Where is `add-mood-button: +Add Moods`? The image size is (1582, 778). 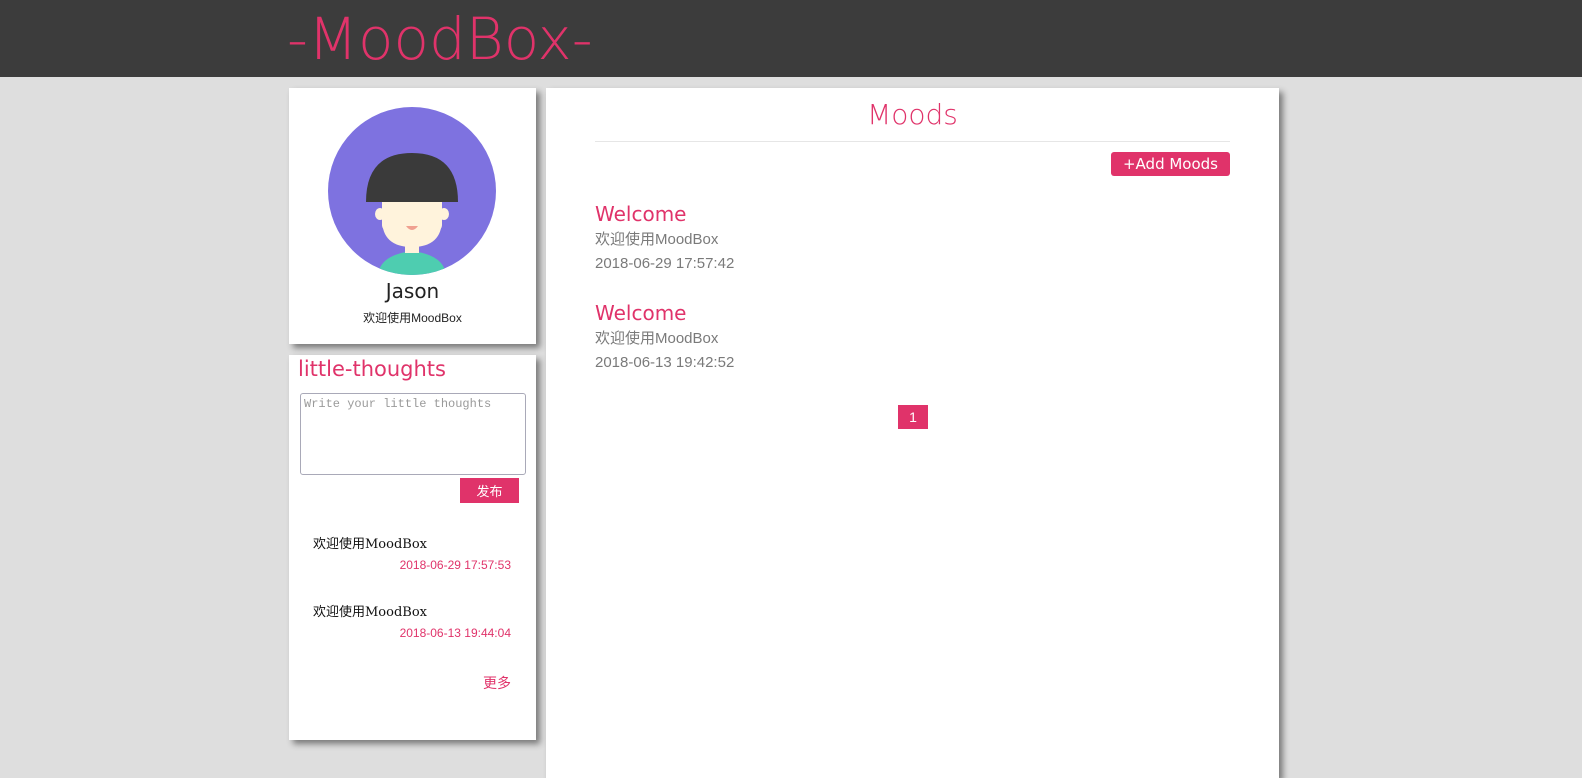 add-mood-button: +Add Moods is located at coordinates (1170, 164).